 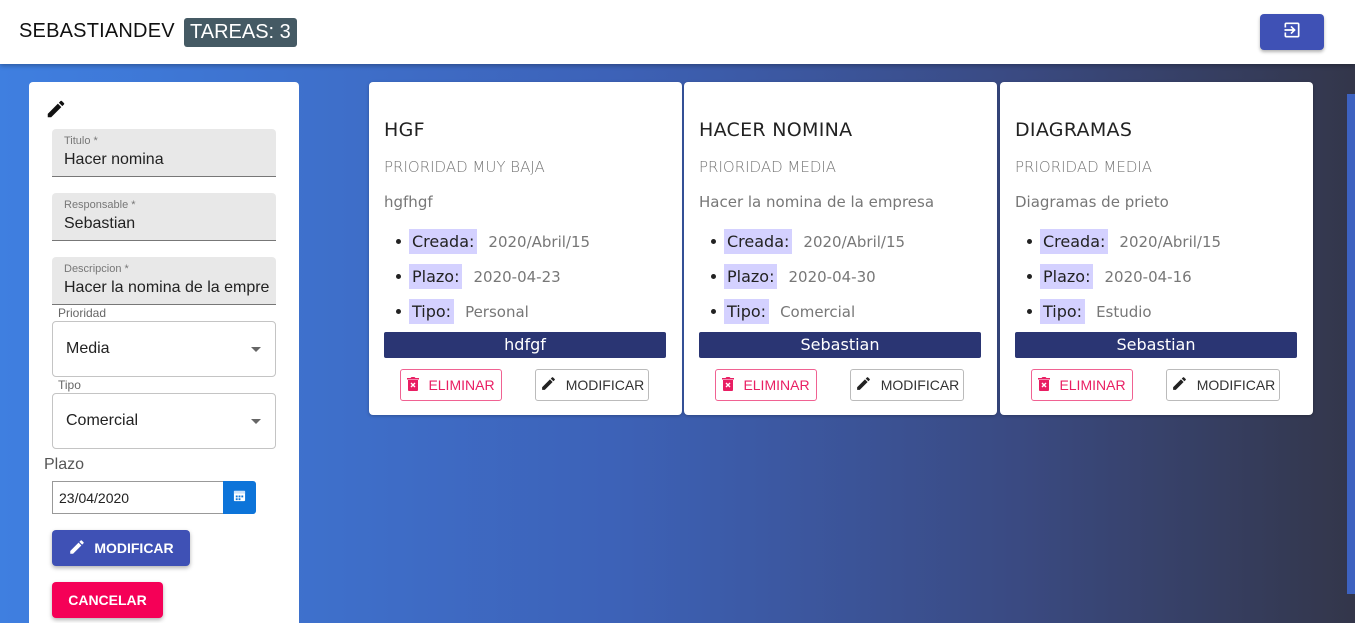 I want to click on list-item: Tipo: Personal, so click(x=492, y=311).